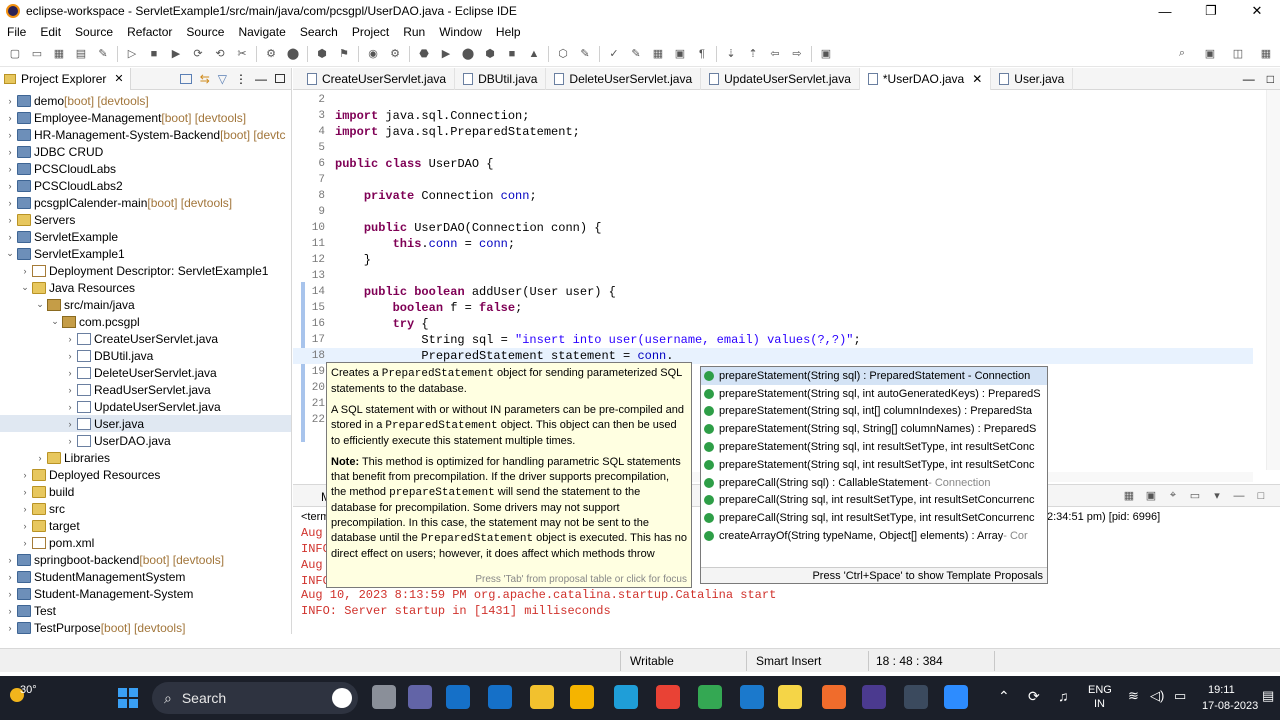 Image resolution: width=1280 pixels, height=720 pixels. What do you see at coordinates (780, 78) in the screenshot?
I see `editor-tab: UpdateUserServlet.java` at bounding box center [780, 78].